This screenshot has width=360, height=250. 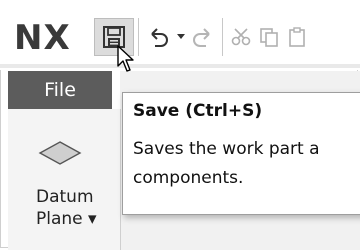 What do you see at coordinates (42, 38) in the screenshot?
I see `nx-logo: NX` at bounding box center [42, 38].